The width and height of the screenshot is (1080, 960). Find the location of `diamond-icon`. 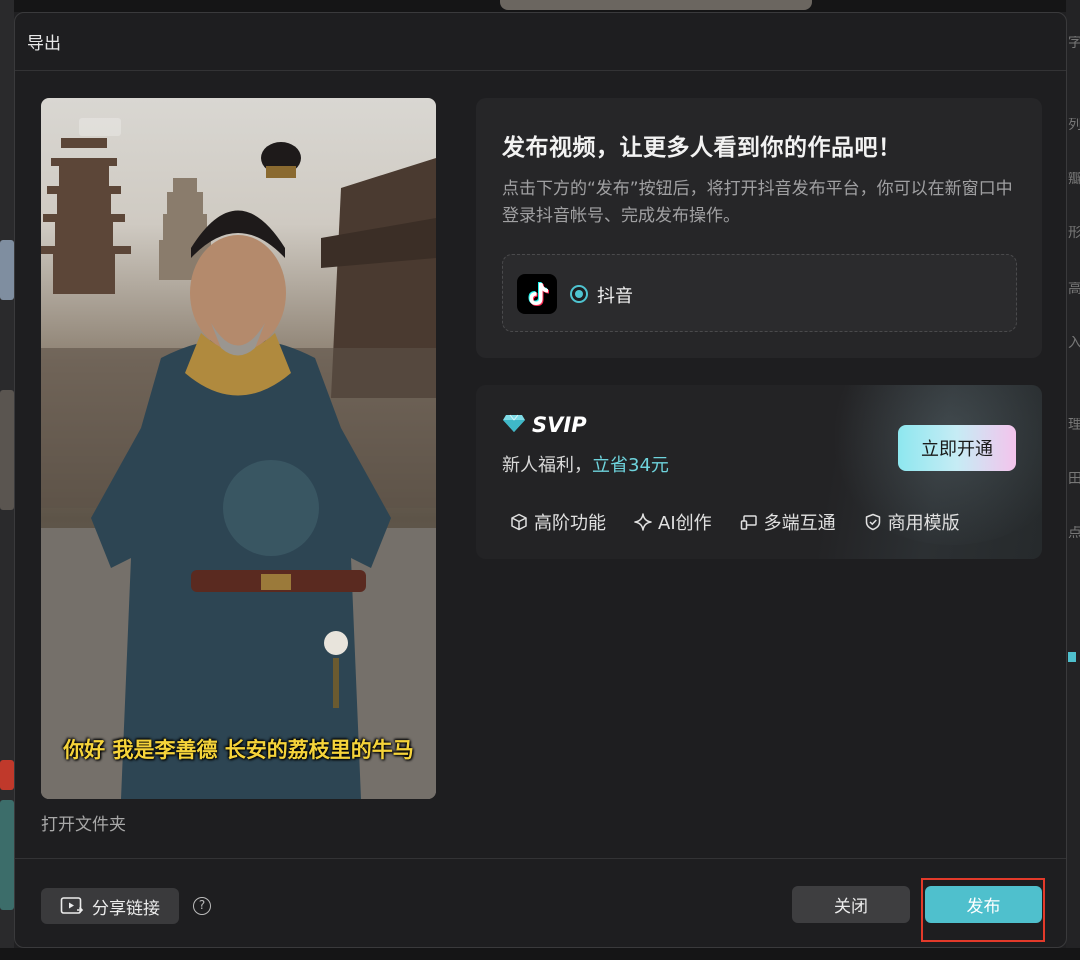

diamond-icon is located at coordinates (514, 425).